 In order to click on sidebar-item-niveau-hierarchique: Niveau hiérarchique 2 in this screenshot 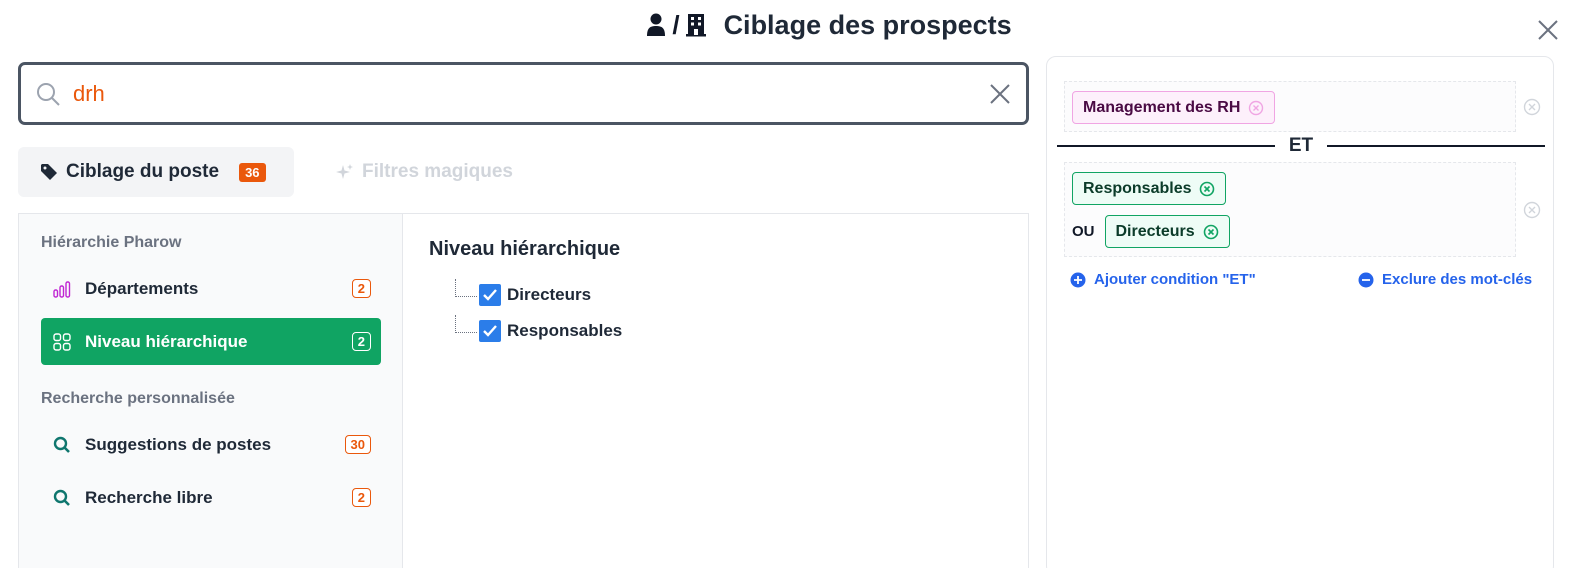, I will do `click(211, 341)`.